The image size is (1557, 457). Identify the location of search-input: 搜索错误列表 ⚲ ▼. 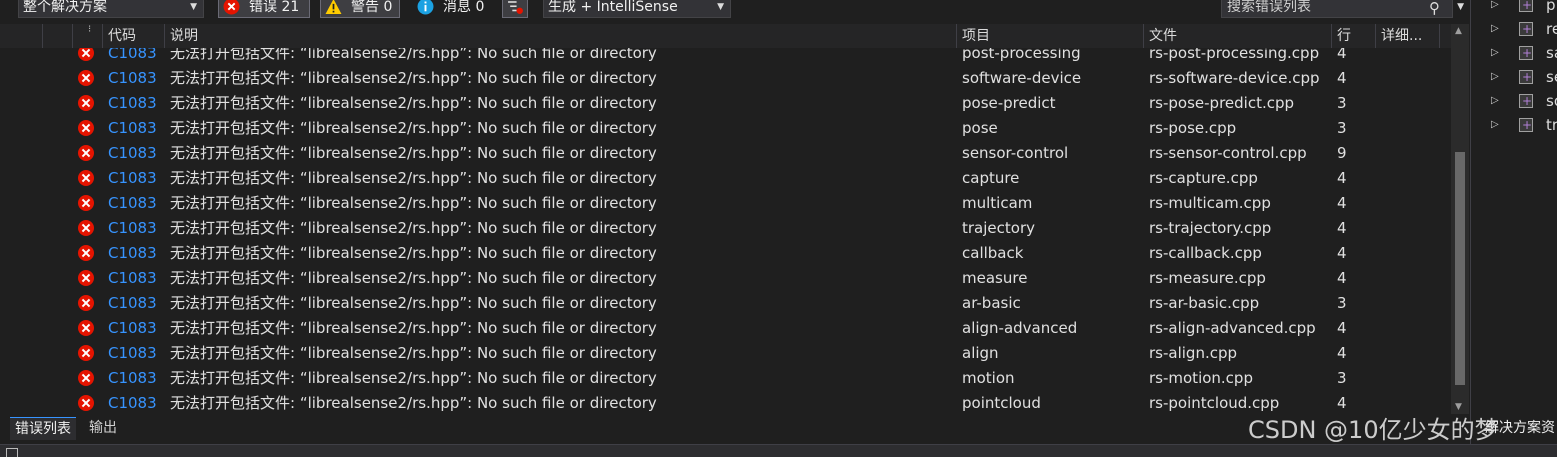
(1342, 9).